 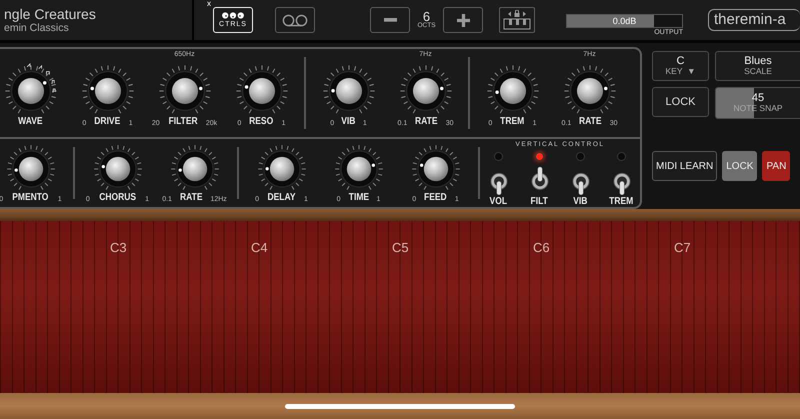 I want to click on tape-button, so click(x=295, y=20).